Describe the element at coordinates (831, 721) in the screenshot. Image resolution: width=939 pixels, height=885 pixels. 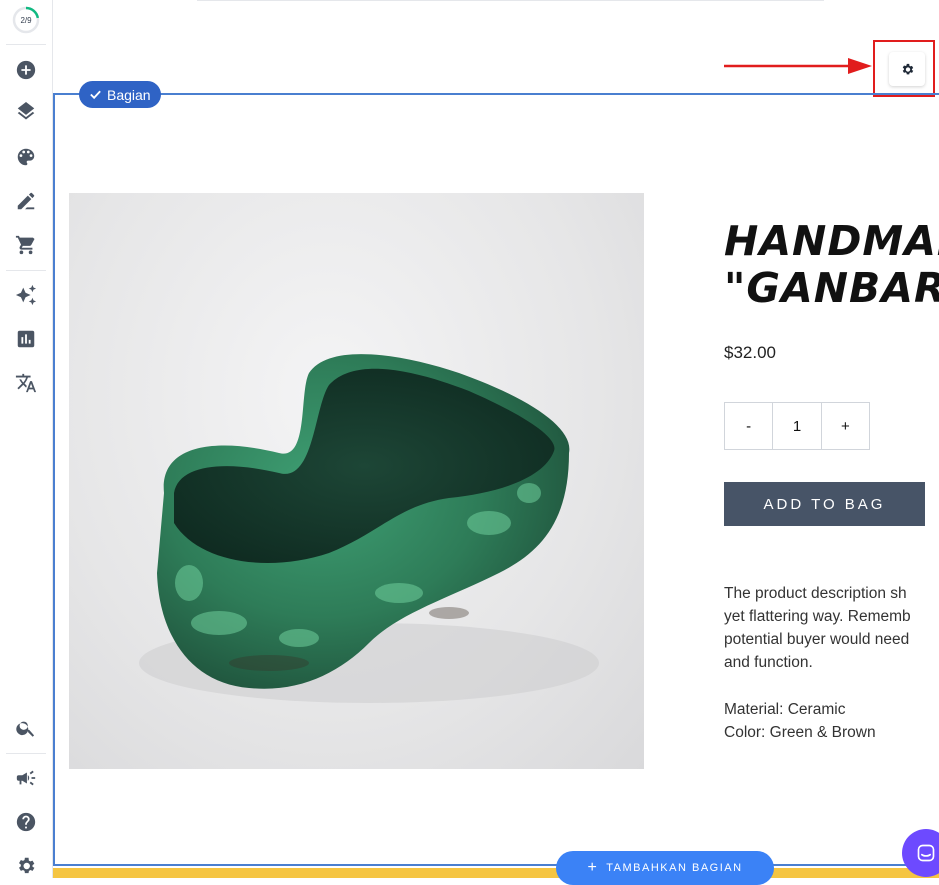
I see `product-specs: Material: Ceramic Color: Green & Brown` at that location.